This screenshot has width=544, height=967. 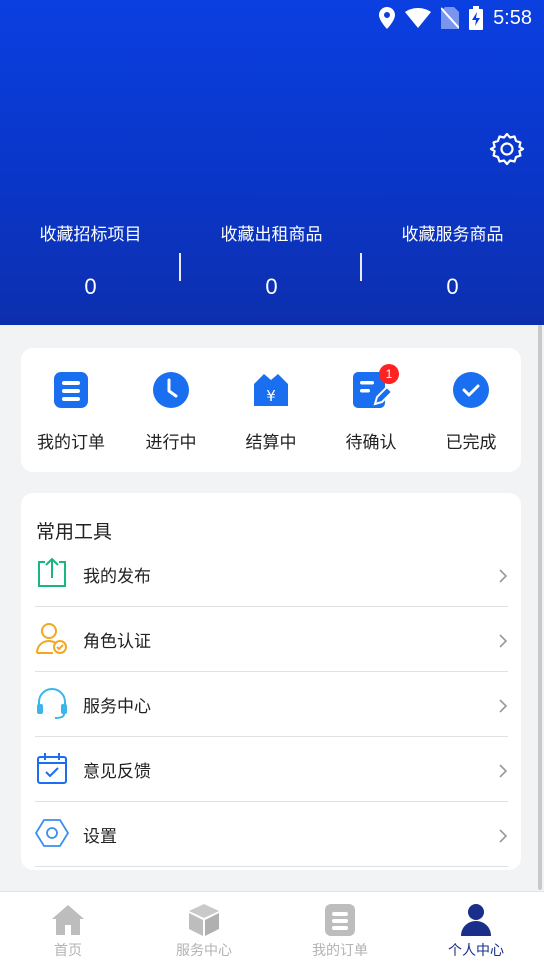 I want to click on order-label: 进行中, so click(x=171, y=443).